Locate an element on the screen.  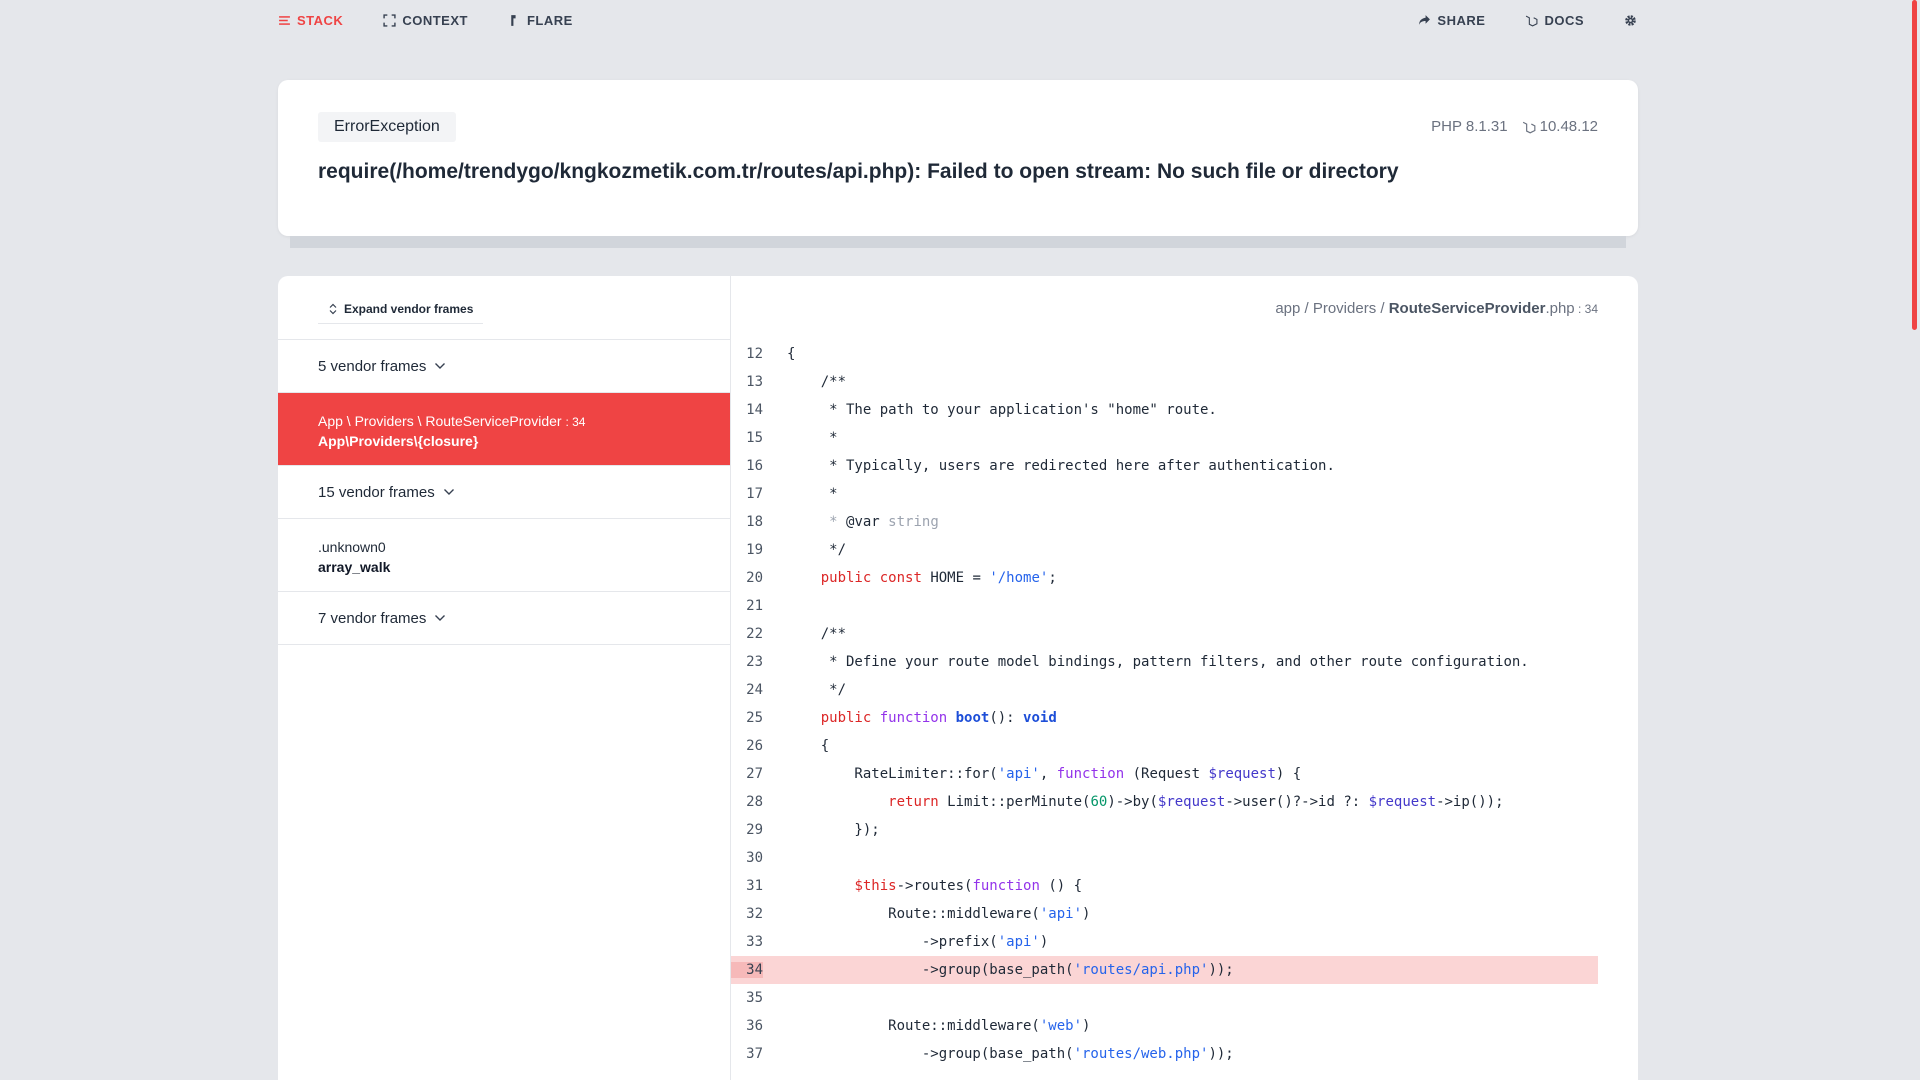
code-text: * is located at coordinates (812, 494).